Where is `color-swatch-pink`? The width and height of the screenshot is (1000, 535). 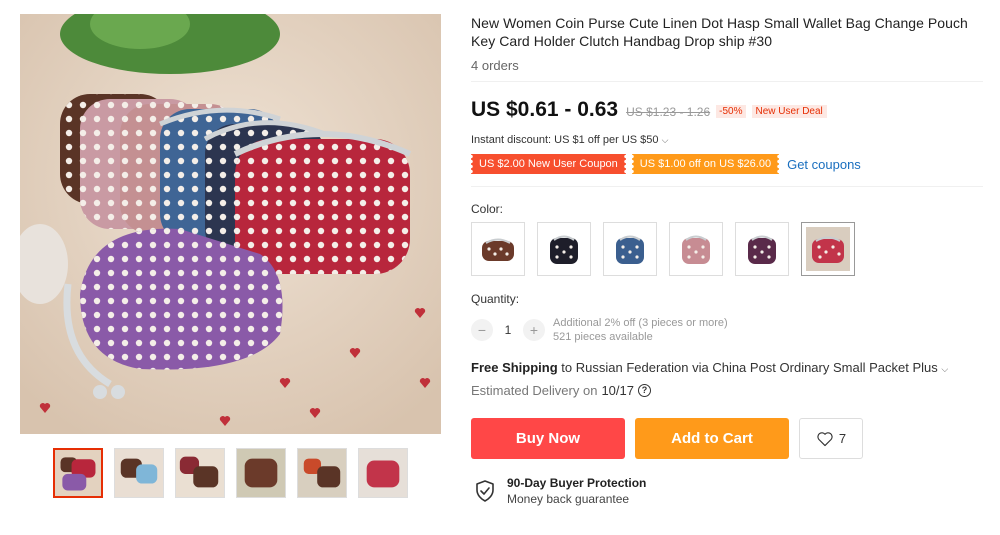
color-swatch-pink is located at coordinates (696, 249).